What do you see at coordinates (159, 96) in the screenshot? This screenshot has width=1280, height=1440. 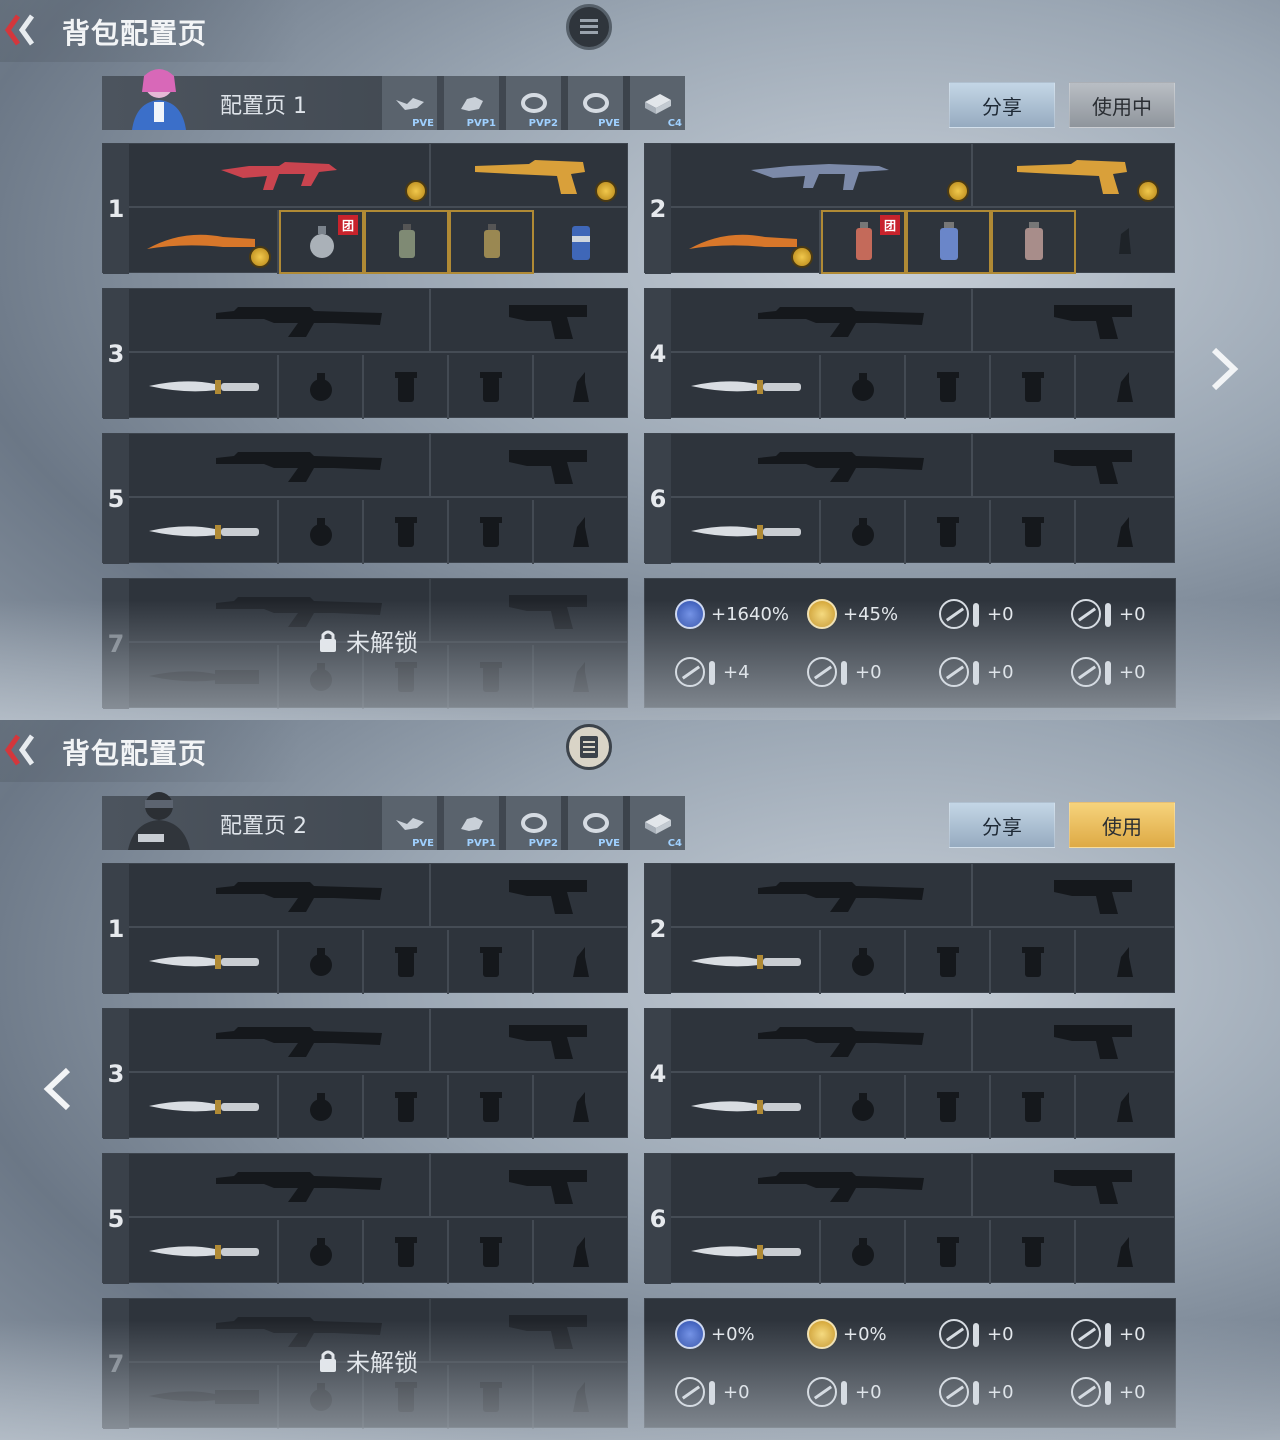 I see `character-avatar` at bounding box center [159, 96].